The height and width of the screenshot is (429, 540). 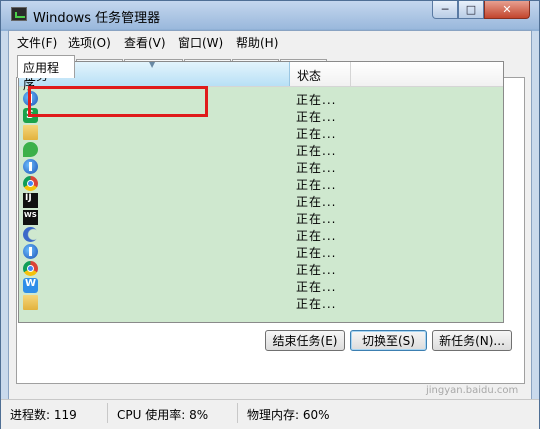 What do you see at coordinates (507, 10) in the screenshot?
I see `close-button: ✕` at bounding box center [507, 10].